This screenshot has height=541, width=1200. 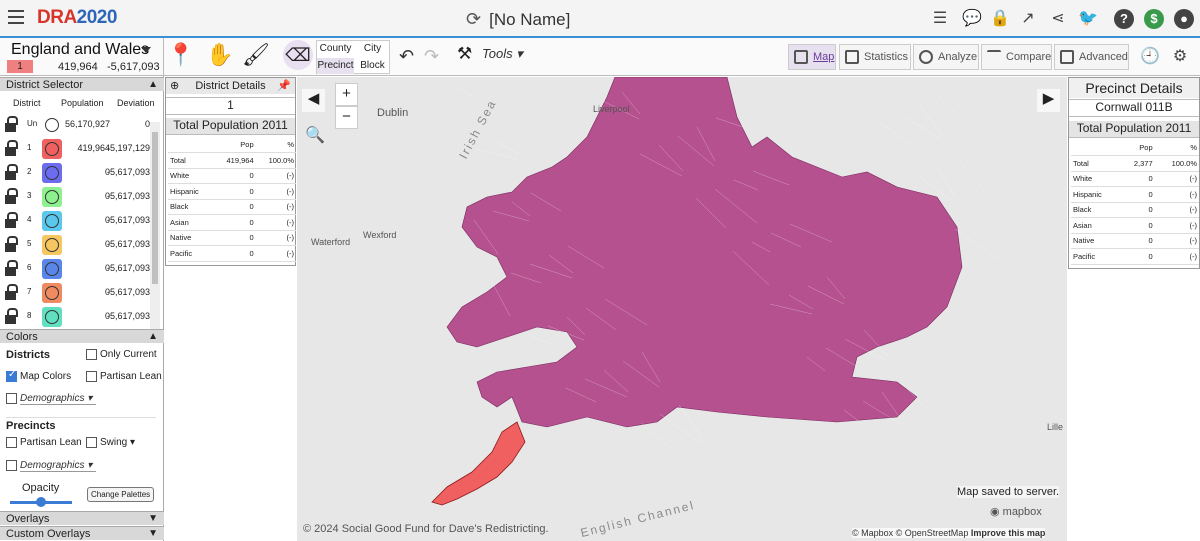 I want to click on brush-icon: 🖌, so click(x=256, y=55).